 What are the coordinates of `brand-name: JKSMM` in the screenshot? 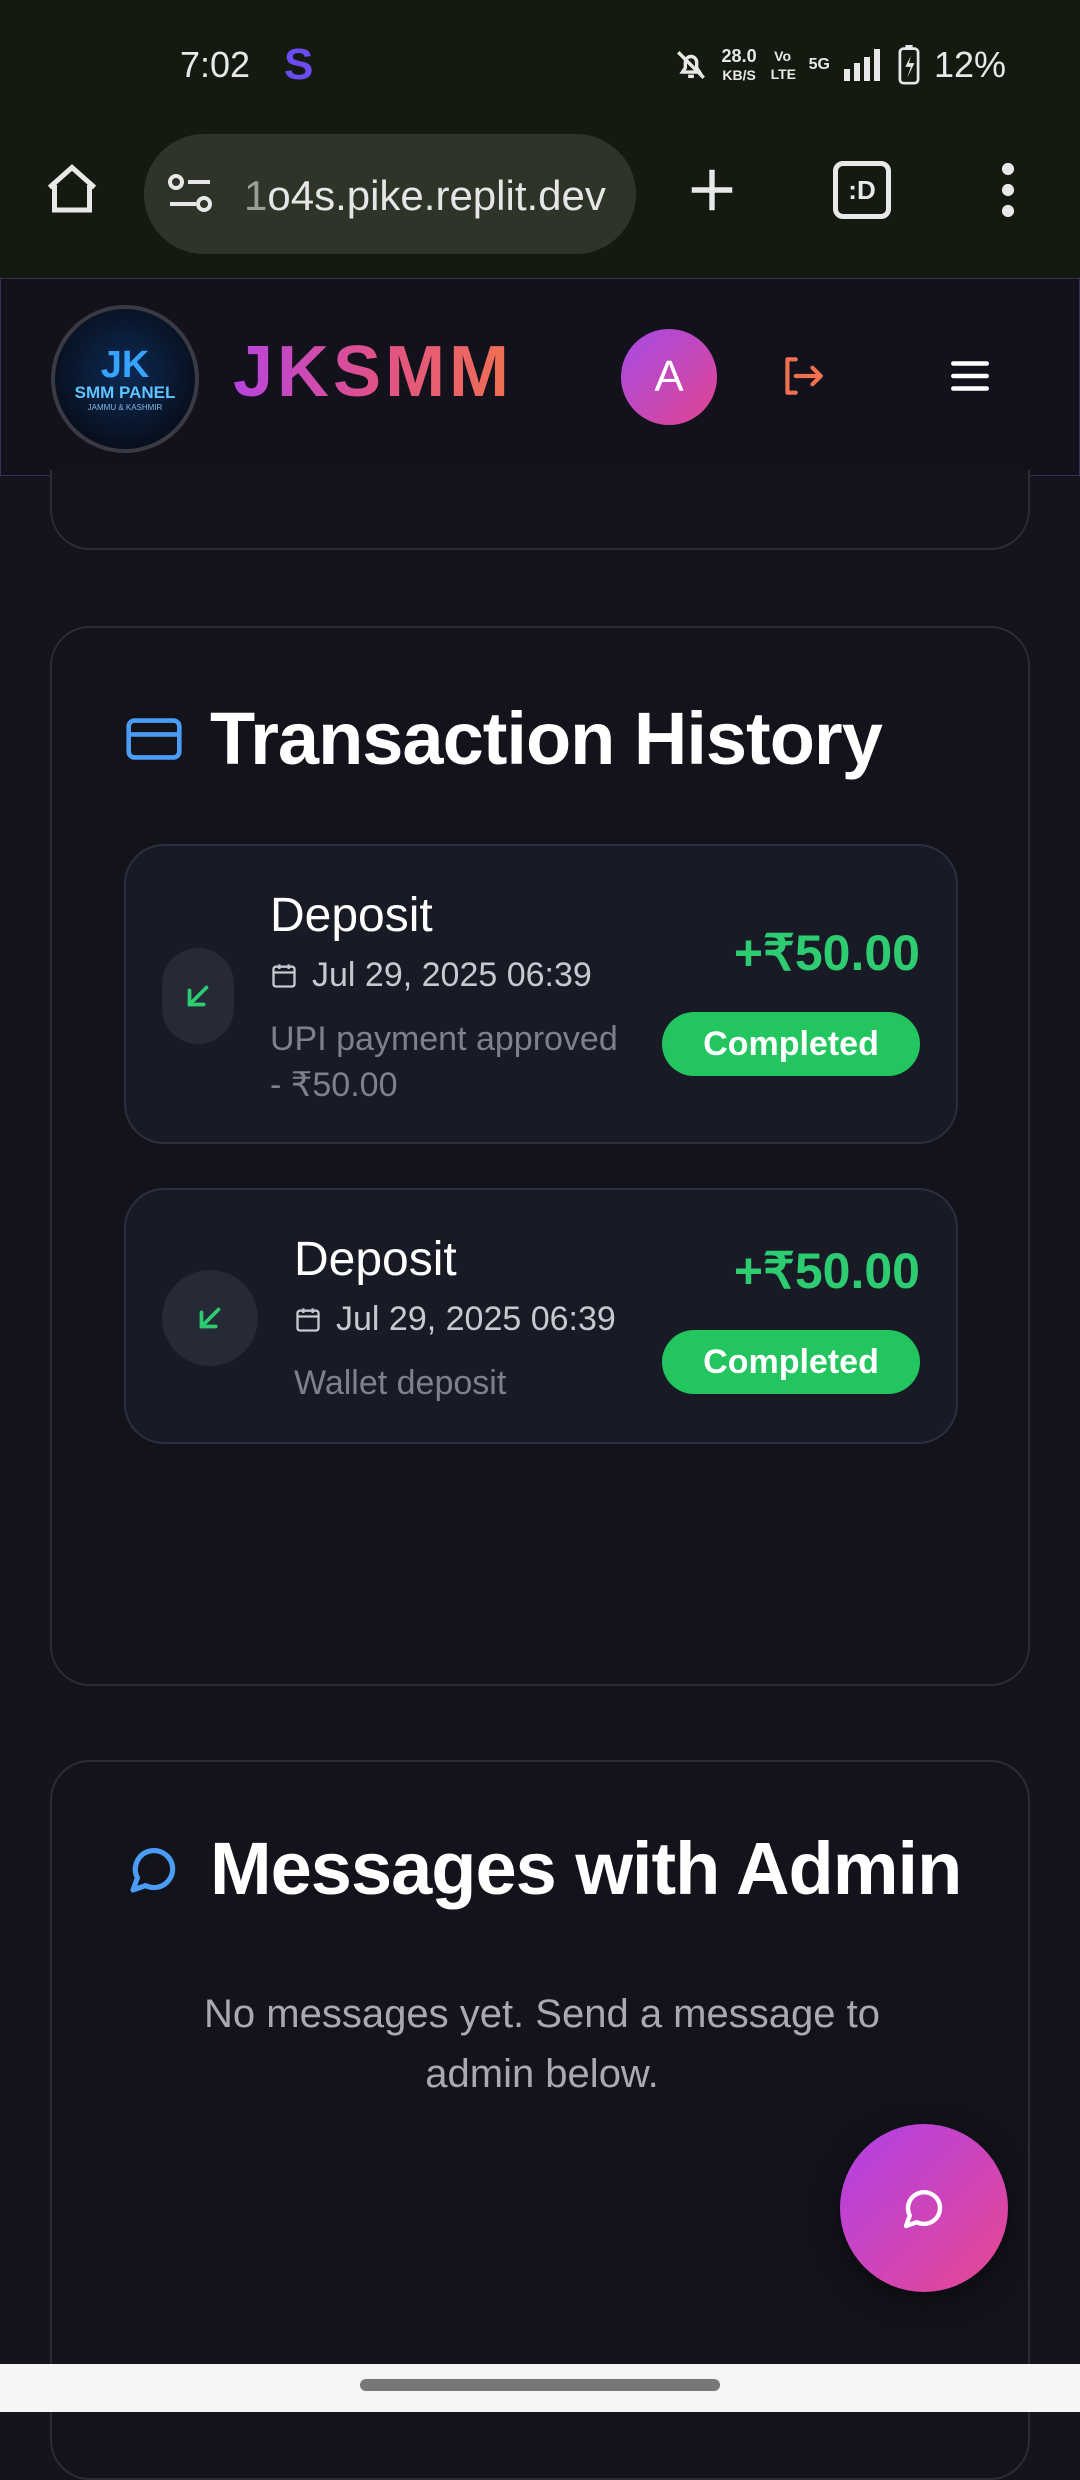 It's located at (373, 372).